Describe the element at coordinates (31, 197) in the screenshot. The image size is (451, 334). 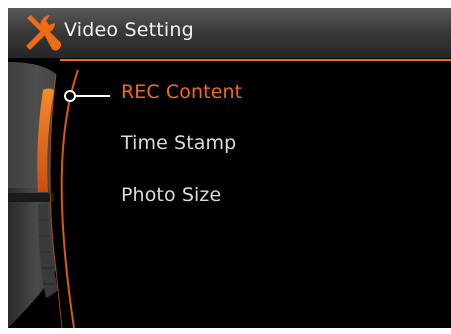
I see `dial-ridge` at that location.